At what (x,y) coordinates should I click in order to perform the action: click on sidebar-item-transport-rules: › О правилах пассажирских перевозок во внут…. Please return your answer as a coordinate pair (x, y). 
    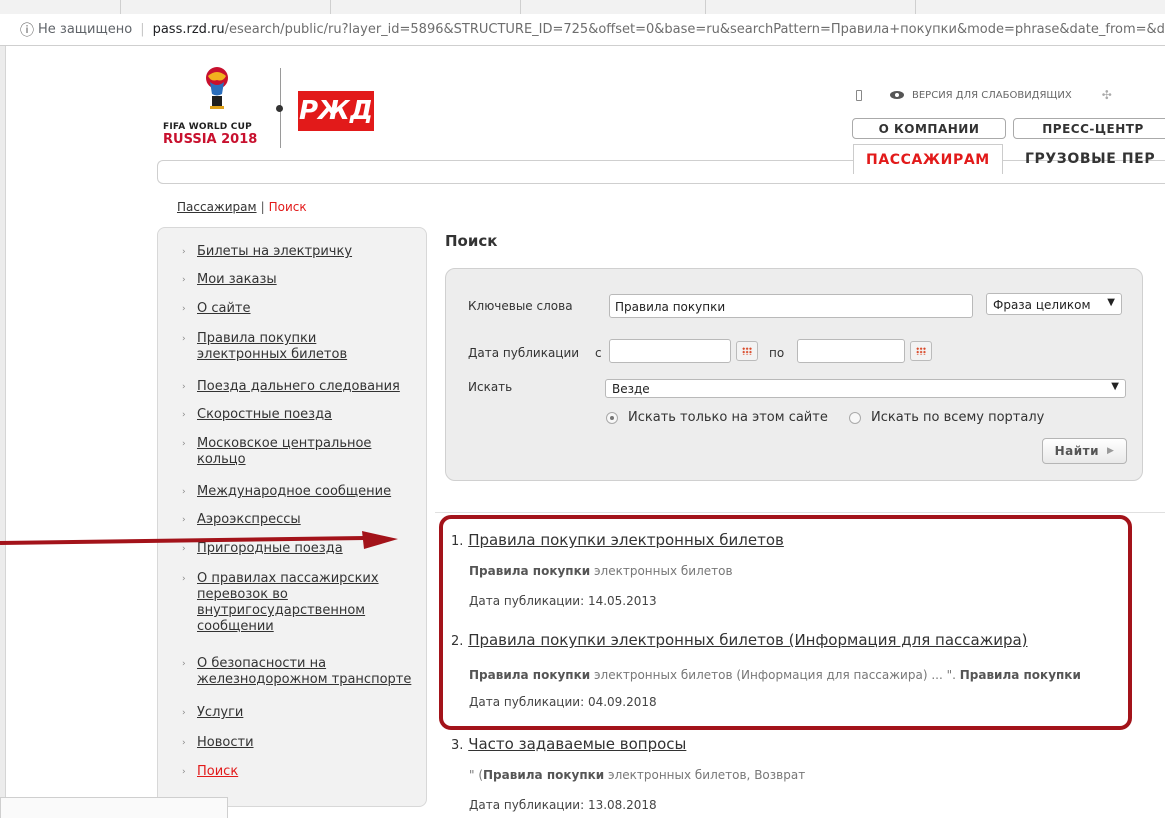
    Looking at the image, I should click on (280, 603).